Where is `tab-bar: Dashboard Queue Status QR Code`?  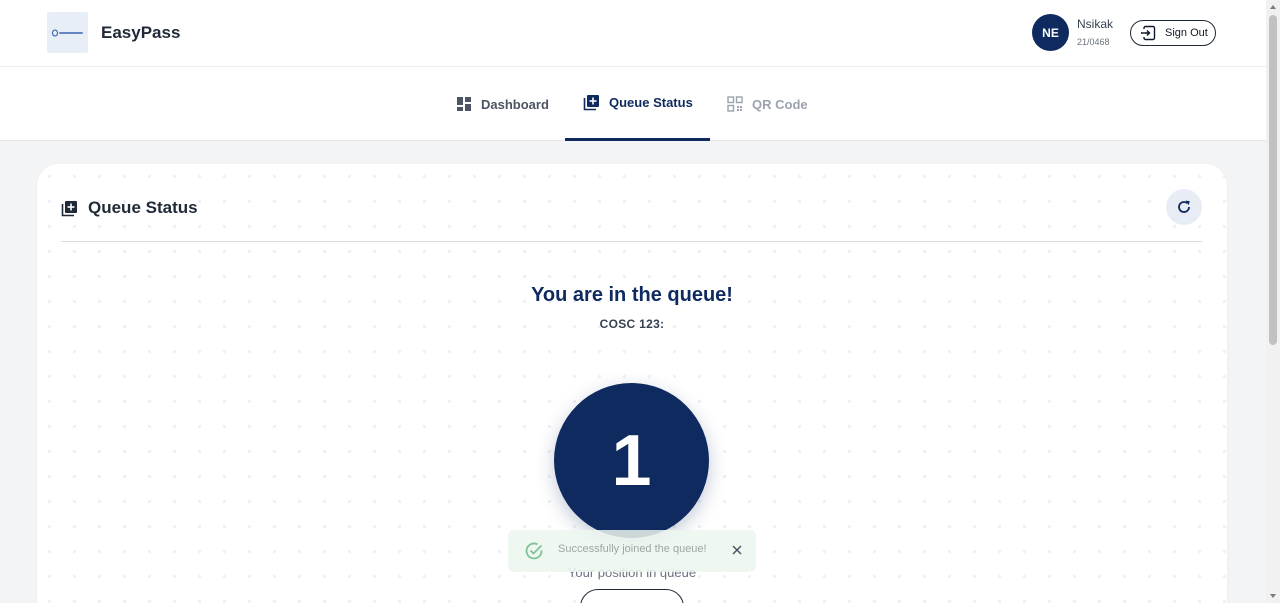 tab-bar: Dashboard Queue Status QR Code is located at coordinates (633, 104).